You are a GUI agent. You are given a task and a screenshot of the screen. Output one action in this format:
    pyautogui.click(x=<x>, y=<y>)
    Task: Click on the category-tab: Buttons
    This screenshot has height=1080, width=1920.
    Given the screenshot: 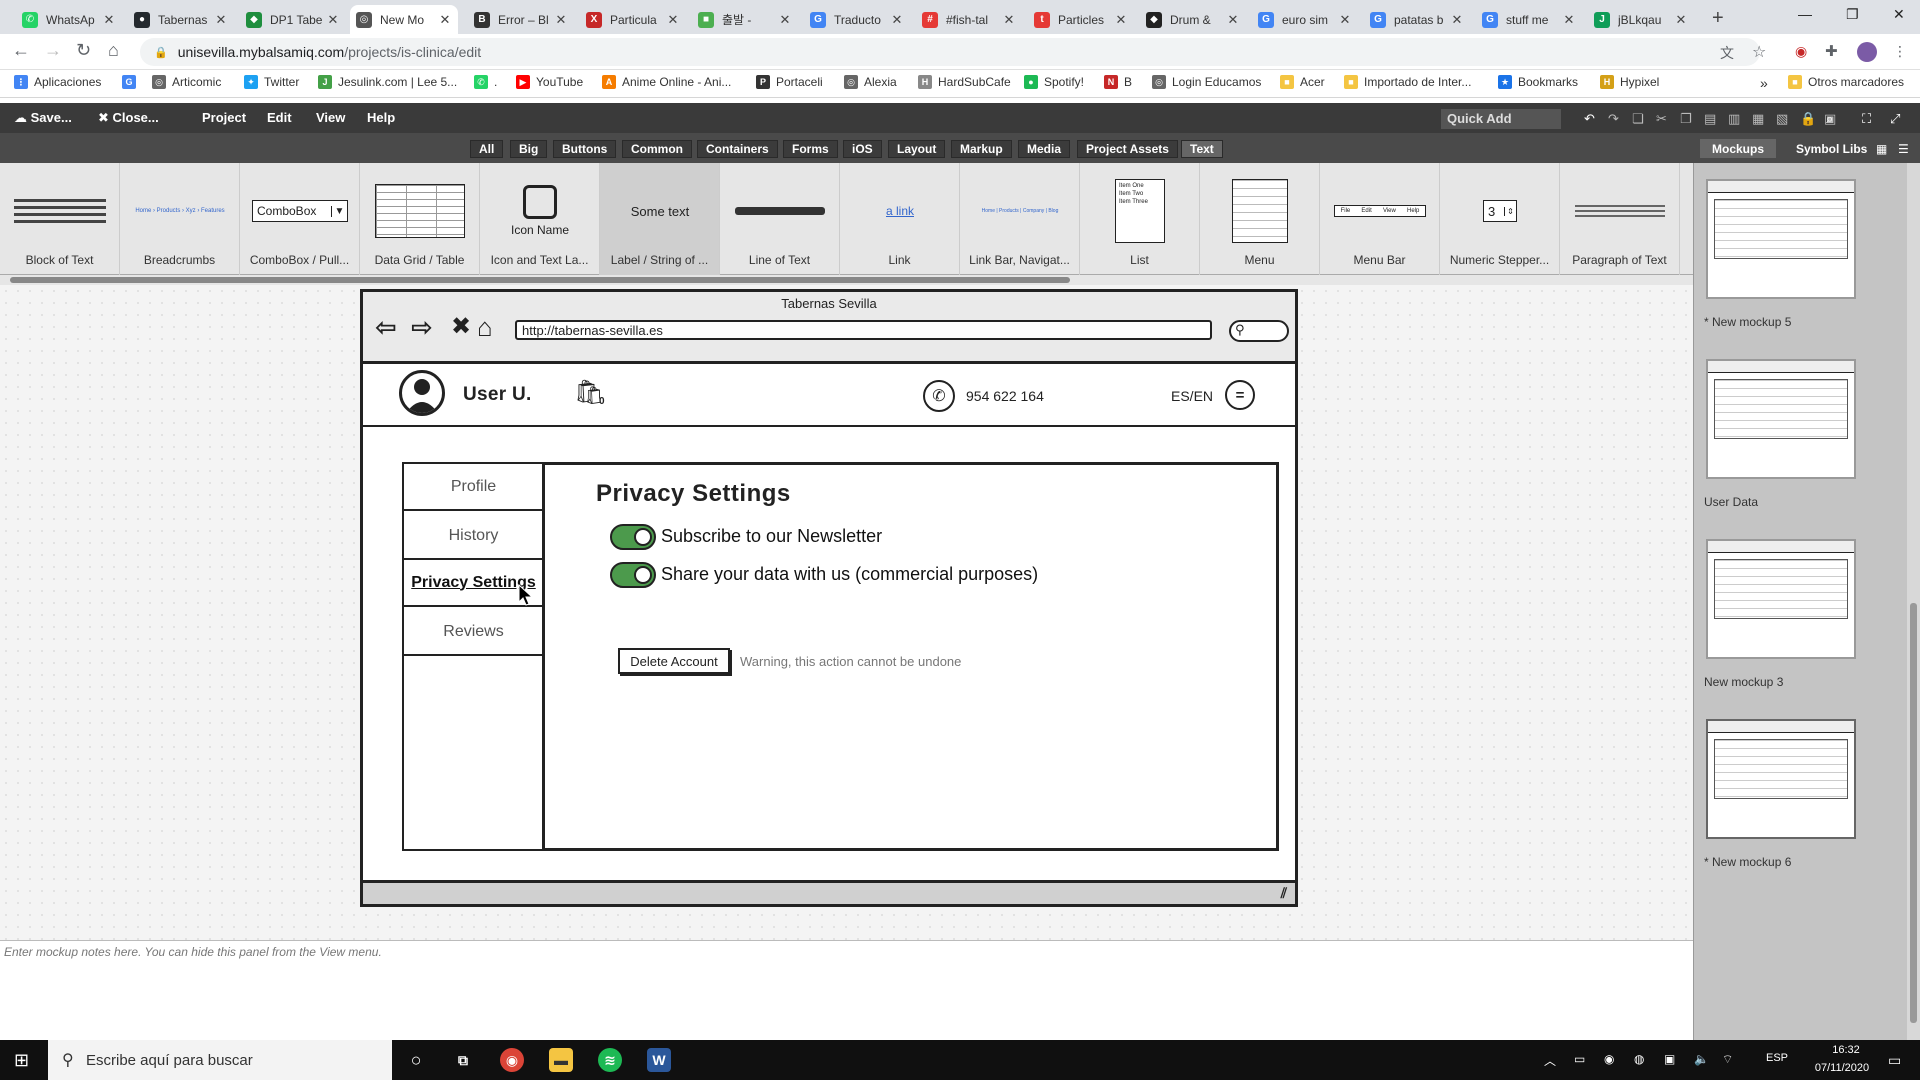 What is the action you would take?
    pyautogui.click(x=585, y=149)
    